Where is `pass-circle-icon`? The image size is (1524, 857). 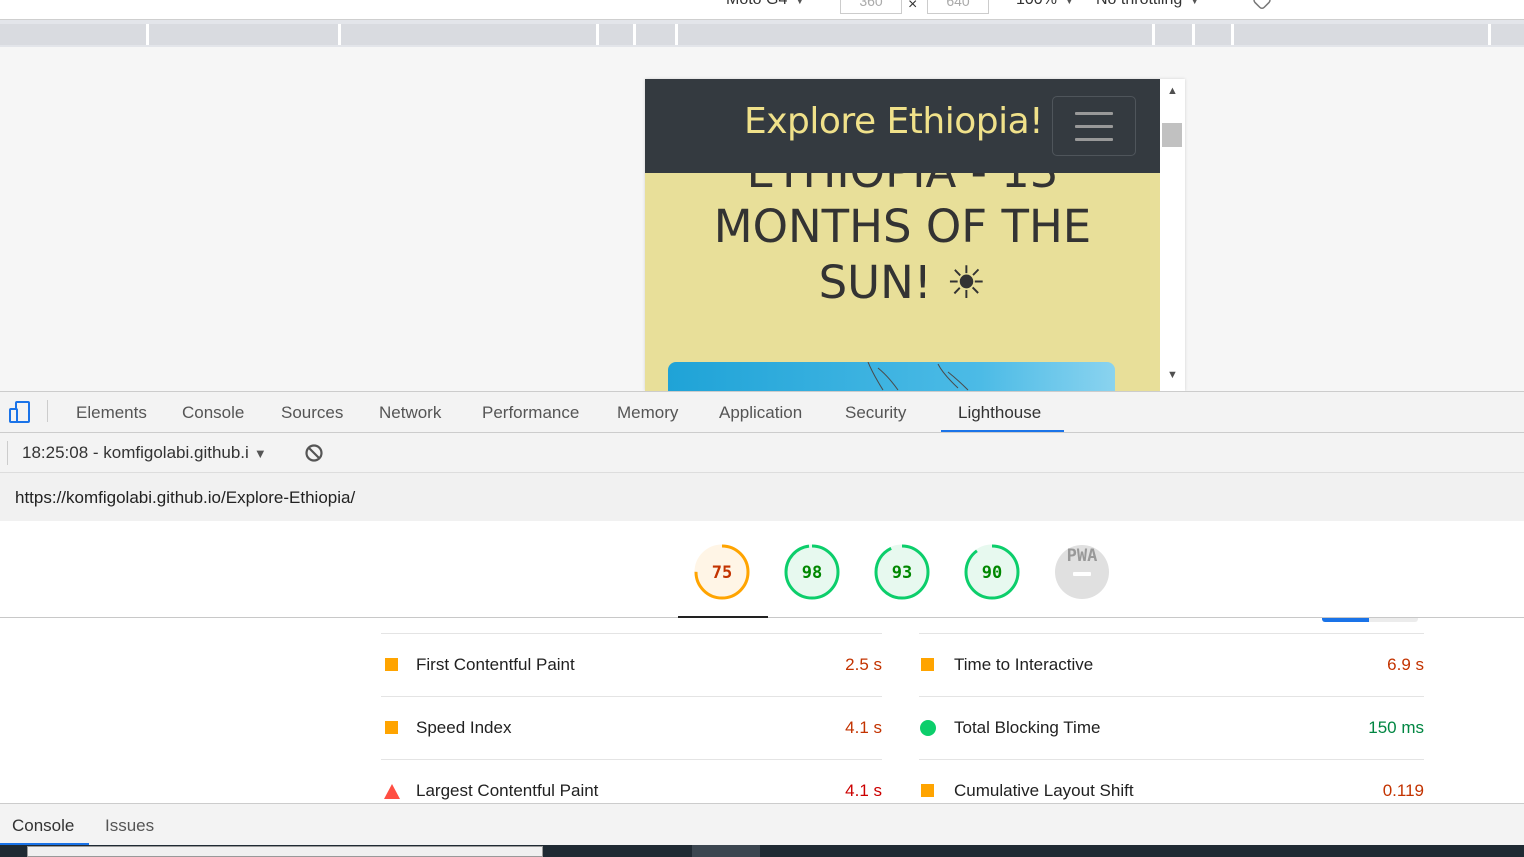
pass-circle-icon is located at coordinates (928, 728).